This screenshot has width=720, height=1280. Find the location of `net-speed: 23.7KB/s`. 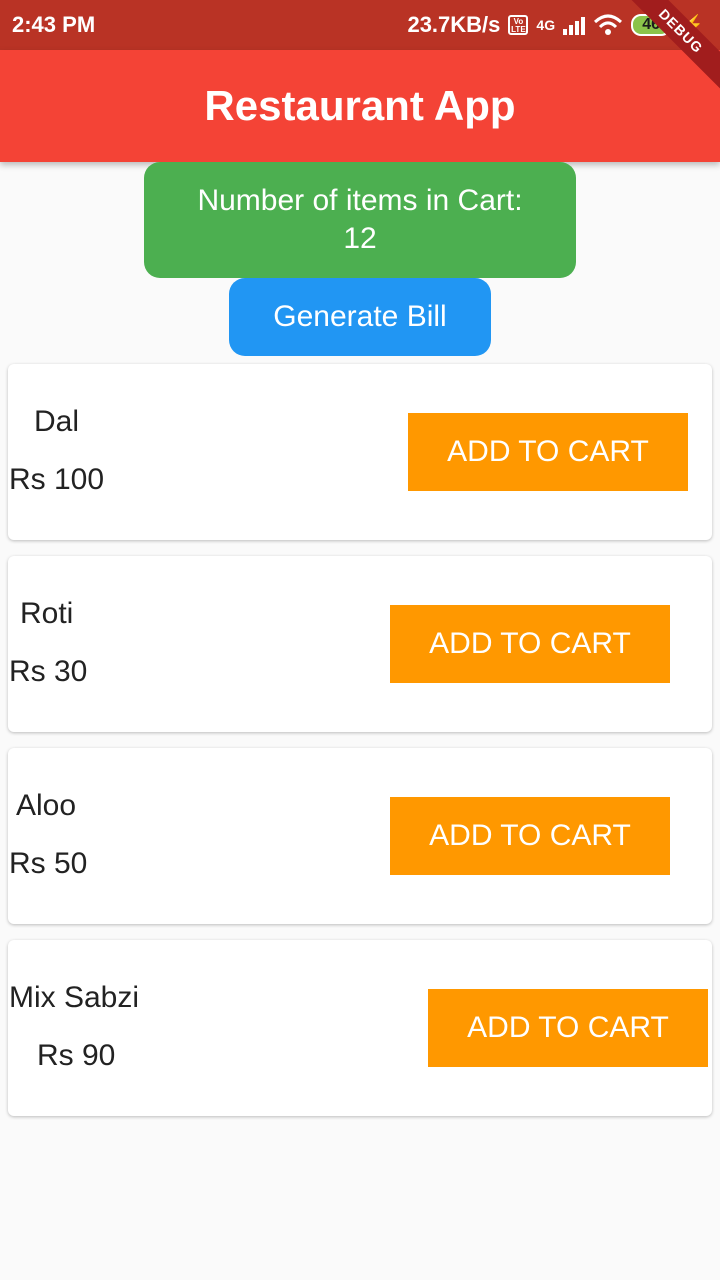

net-speed: 23.7KB/s is located at coordinates (454, 24).